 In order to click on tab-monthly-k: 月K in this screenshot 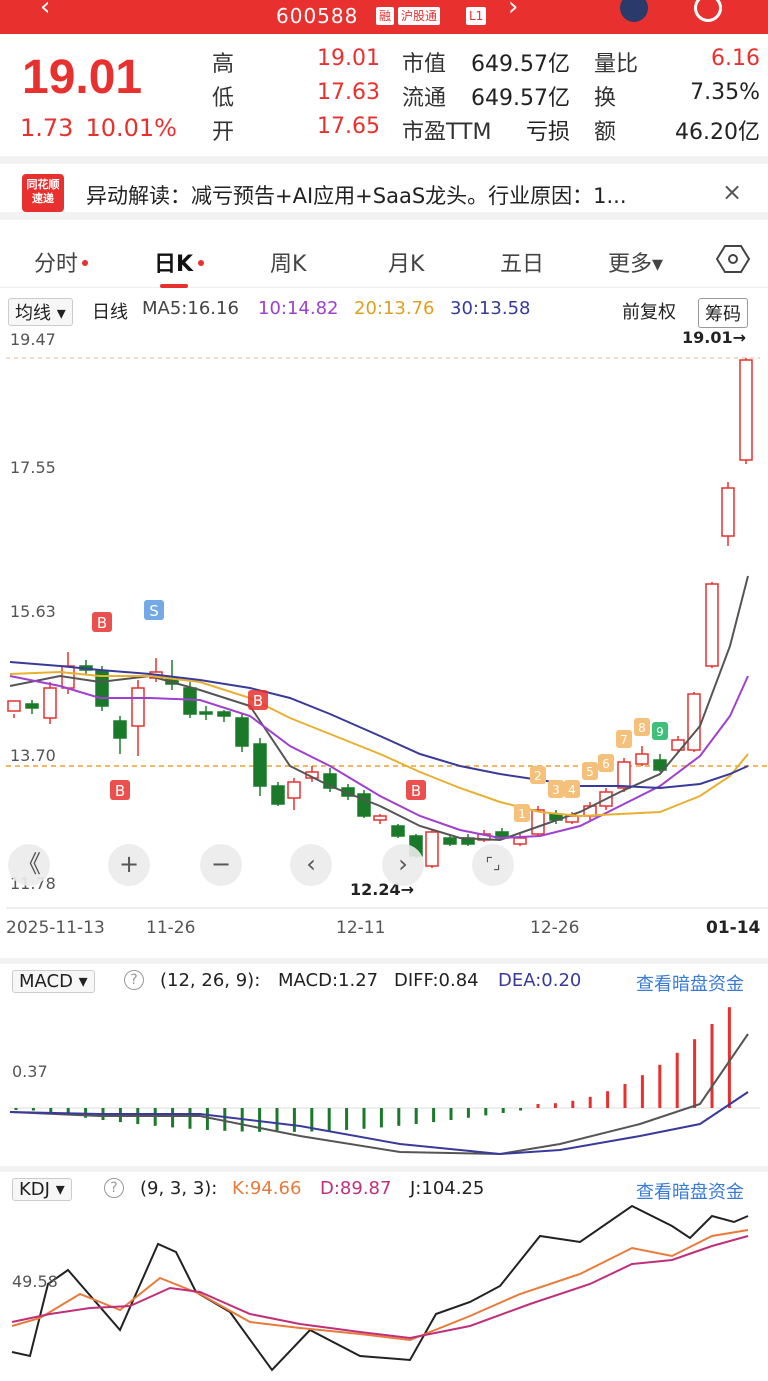, I will do `click(406, 262)`.